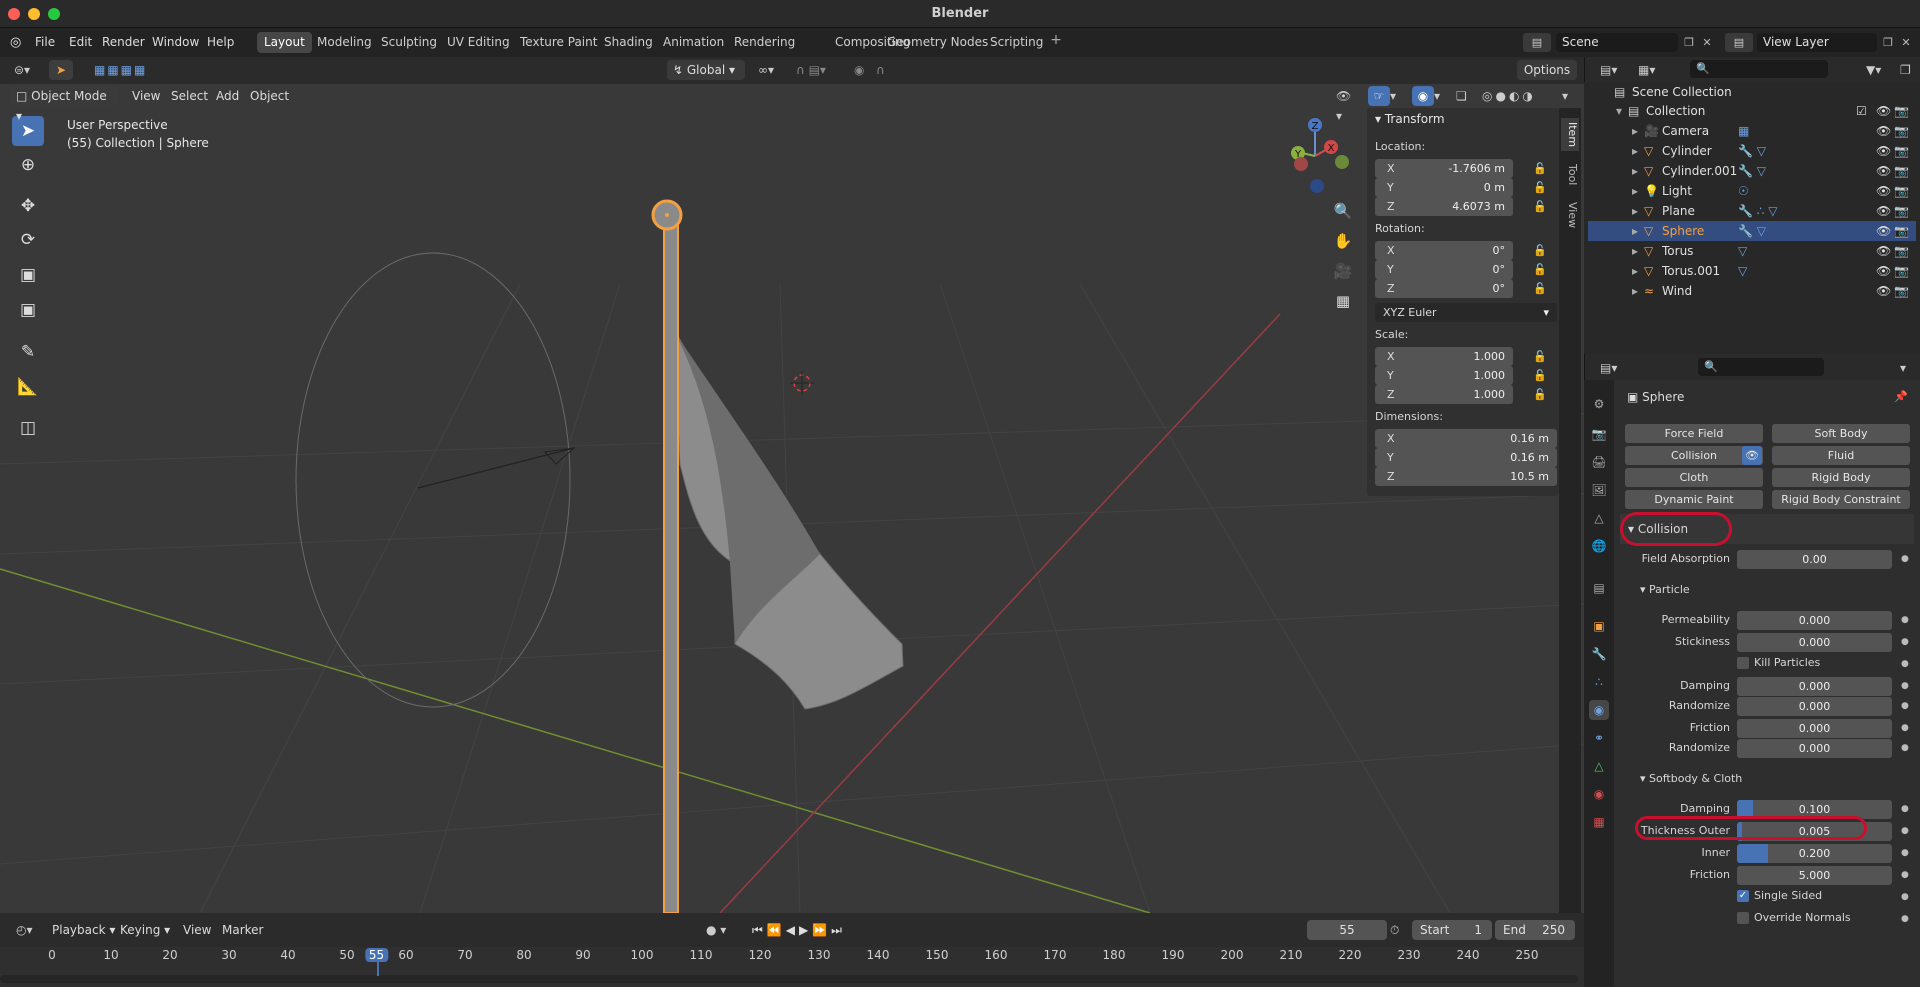 The width and height of the screenshot is (1920, 987). I want to click on outliner-item-sphere: ▸ ▽ Sphere 🔧 ▽ 👁 📷, so click(1752, 231).